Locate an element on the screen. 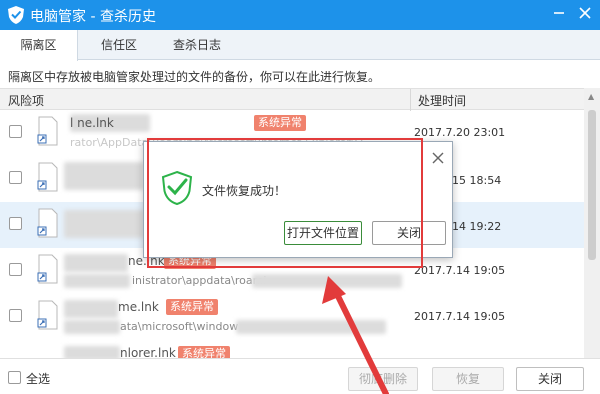 Image resolution: width=600 pixels, height=394 pixels. file-name: me.lnk is located at coordinates (138, 307).